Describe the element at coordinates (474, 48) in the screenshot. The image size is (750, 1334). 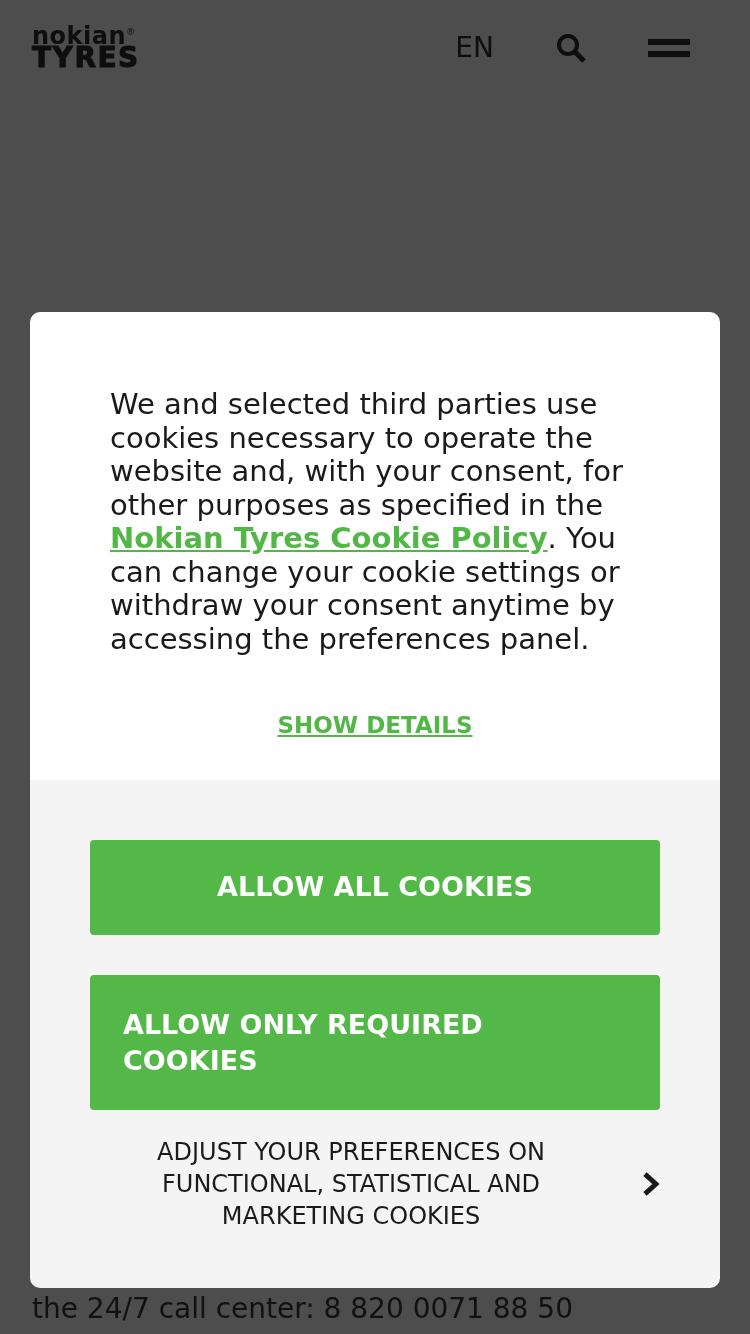
I see `language-selector: EN` at that location.